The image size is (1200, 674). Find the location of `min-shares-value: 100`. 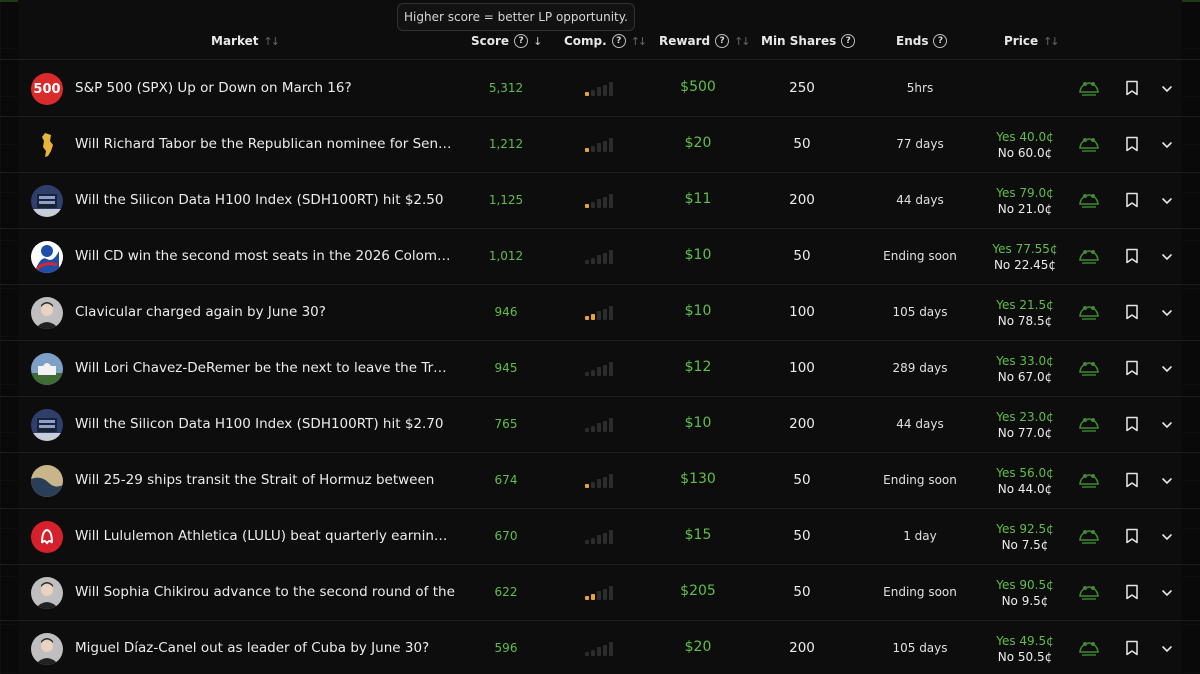

min-shares-value: 100 is located at coordinates (802, 312).